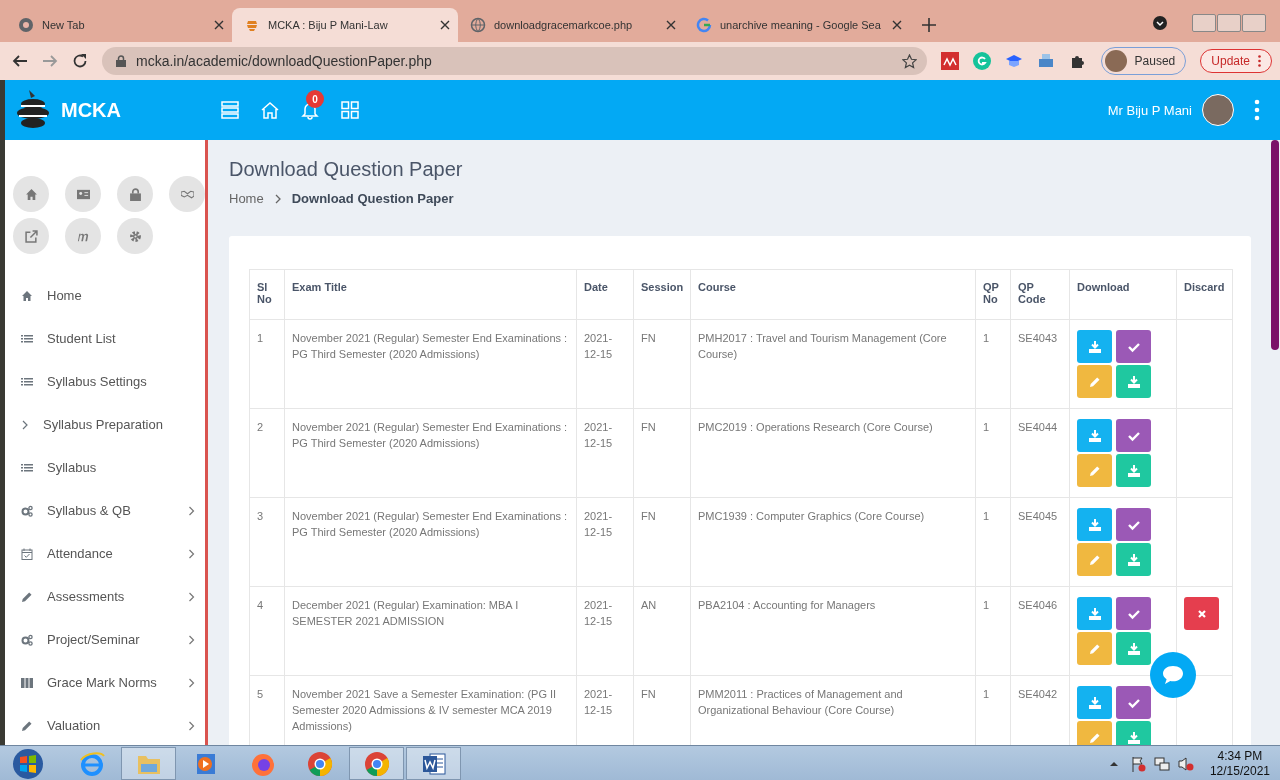 The width and height of the screenshot is (1280, 780). Describe the element at coordinates (91, 763) in the screenshot. I see `ie-browser-icon` at that location.